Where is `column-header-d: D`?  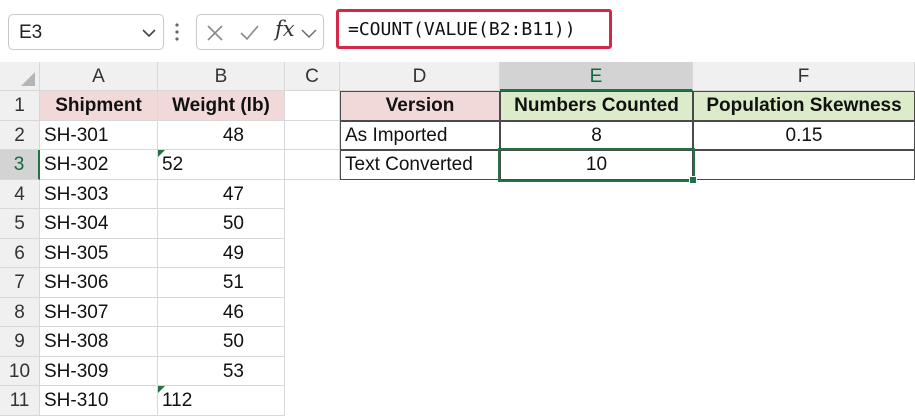
column-header-d: D is located at coordinates (420, 76).